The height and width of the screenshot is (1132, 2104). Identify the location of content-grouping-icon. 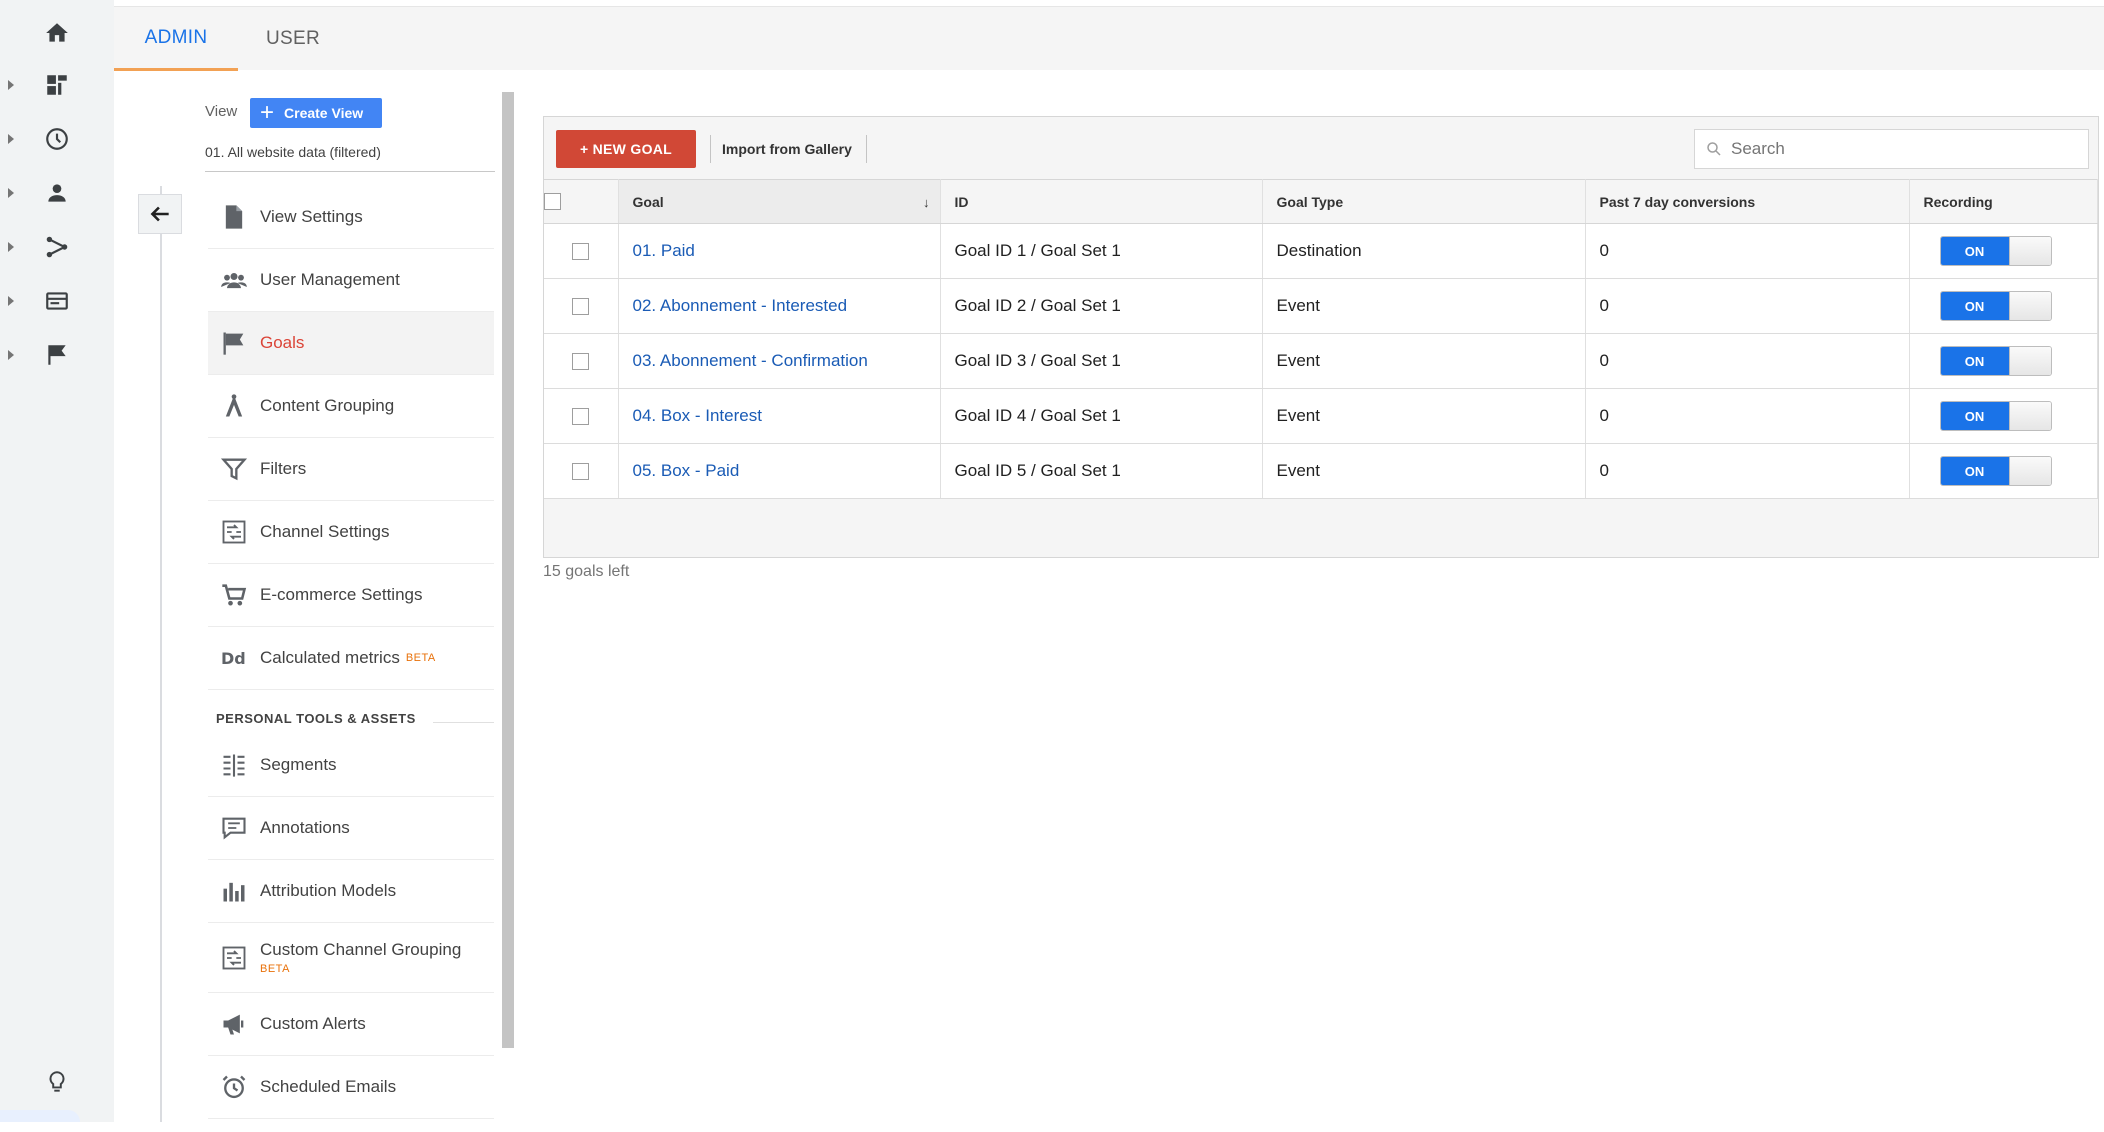
(234, 406).